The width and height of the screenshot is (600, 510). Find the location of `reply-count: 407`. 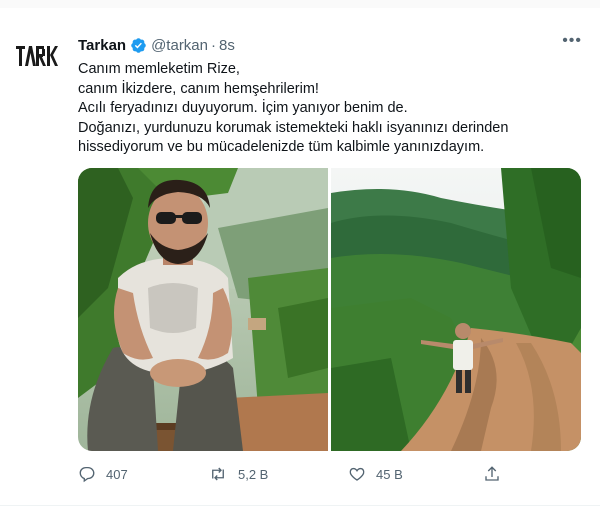

reply-count: 407 is located at coordinates (117, 474).